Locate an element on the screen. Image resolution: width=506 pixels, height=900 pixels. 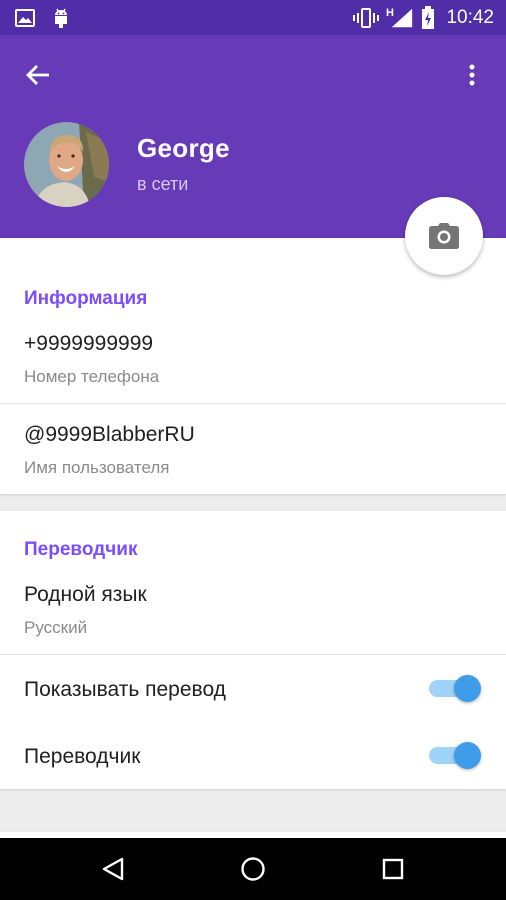
translator-label: Переводчик is located at coordinates (82, 756).